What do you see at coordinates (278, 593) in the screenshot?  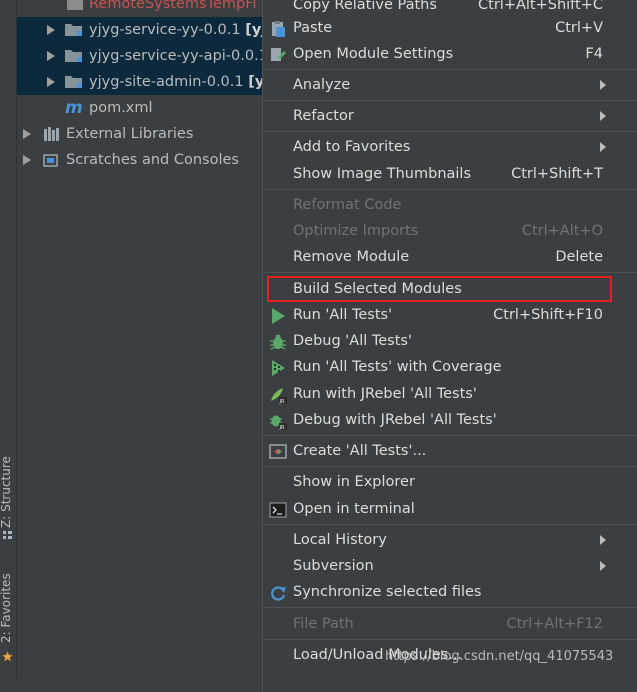 I see `sync-icon` at bounding box center [278, 593].